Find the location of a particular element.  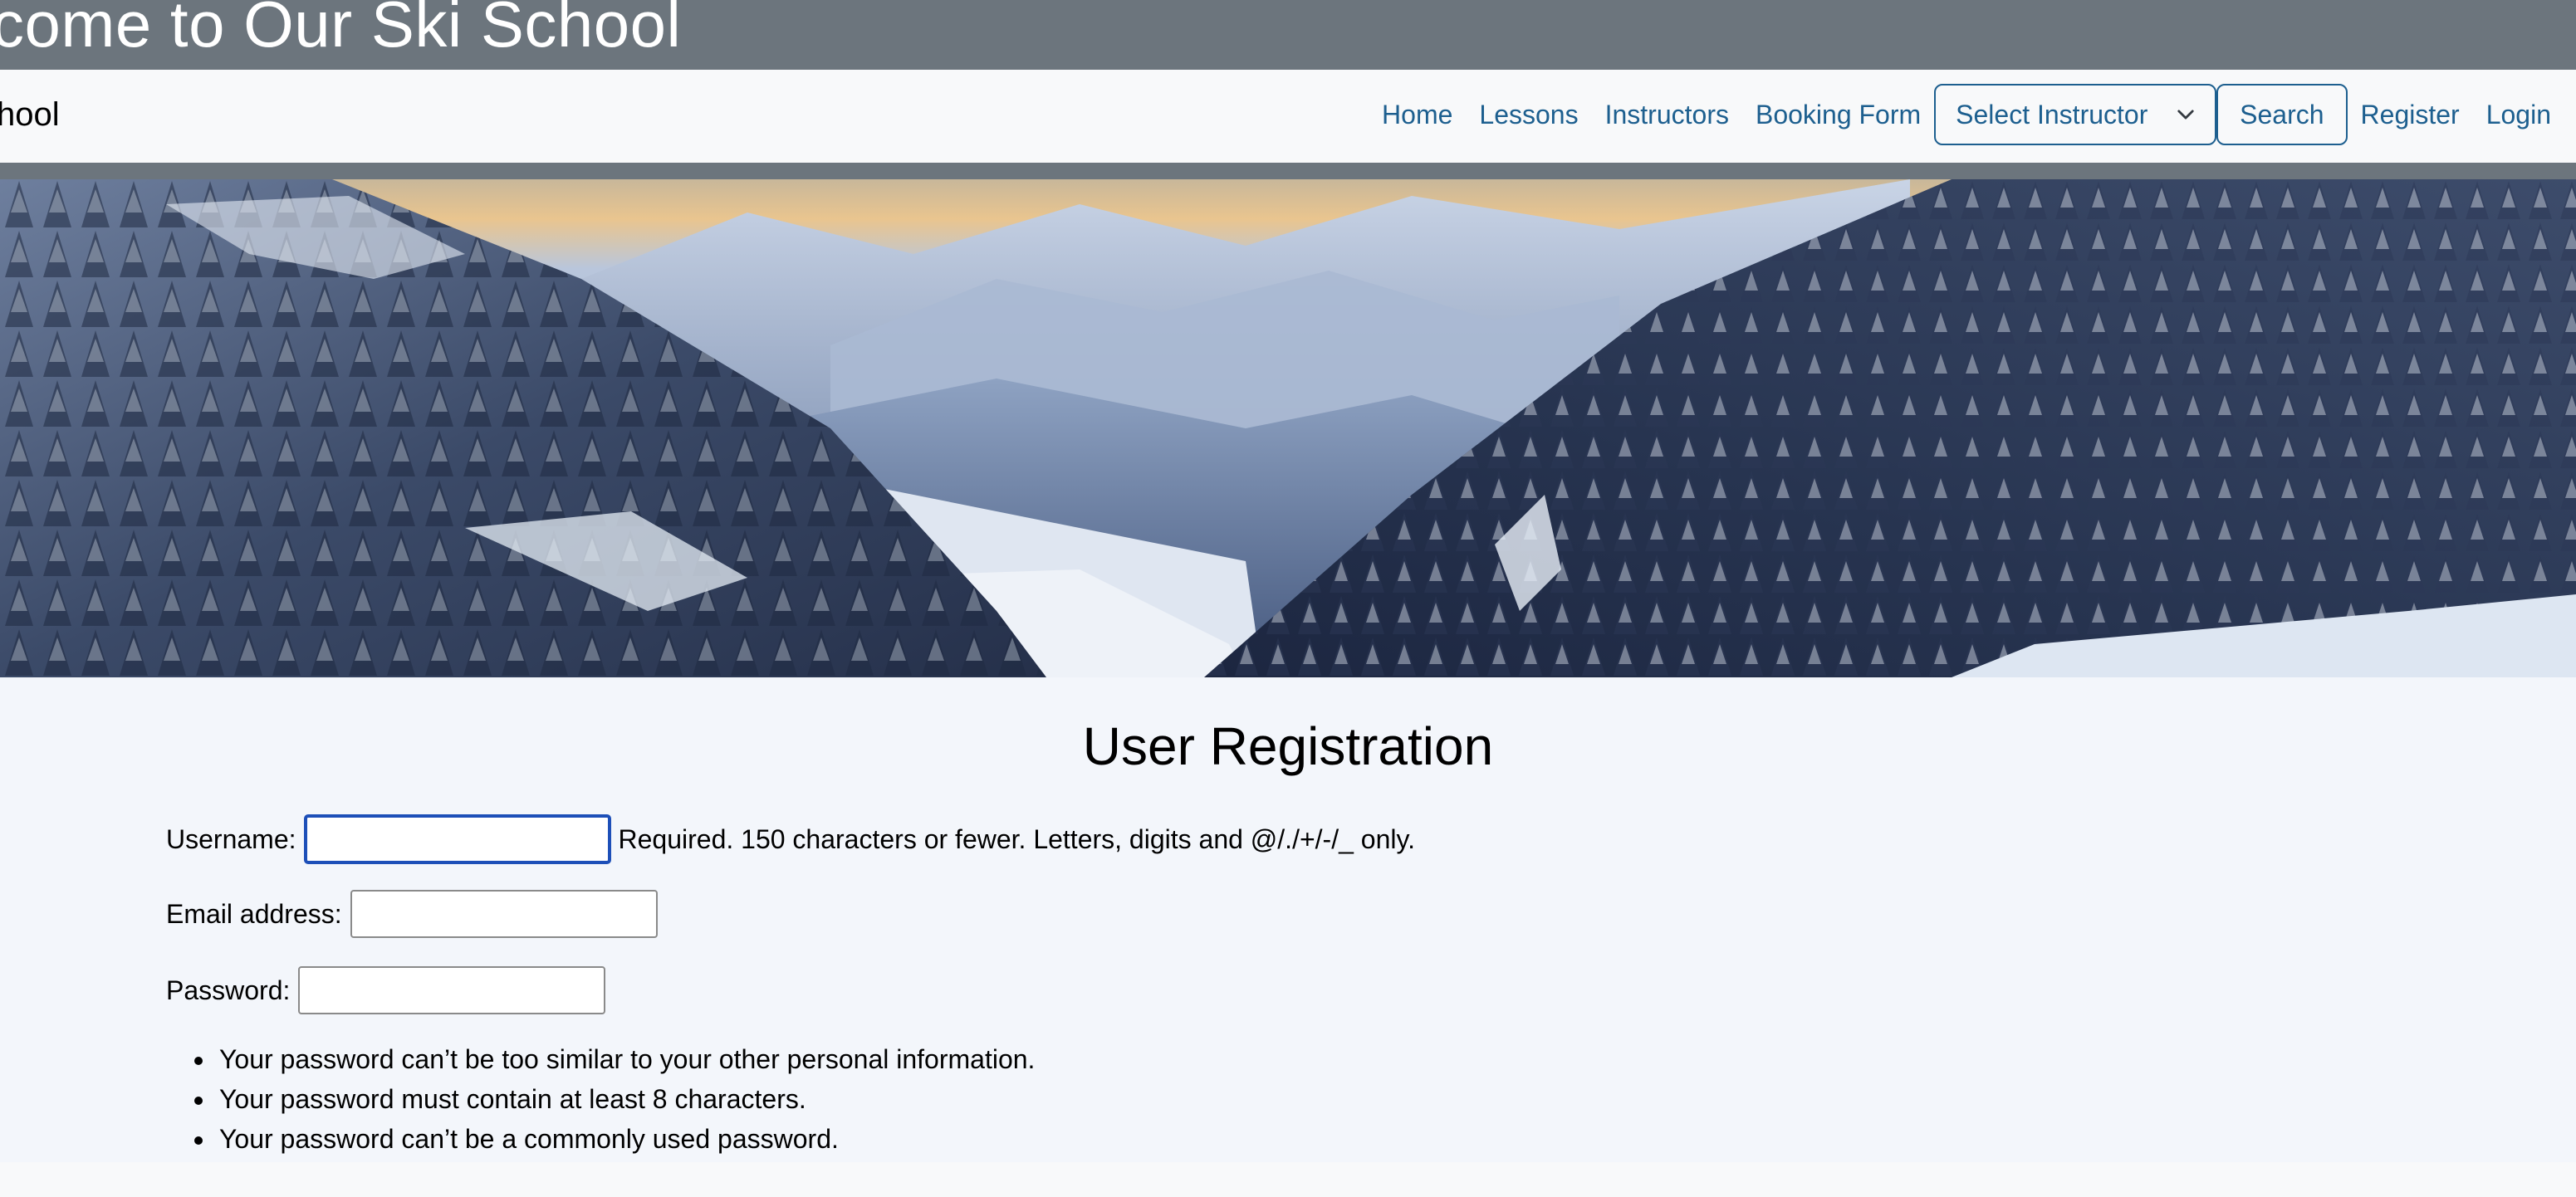

username-label: Username: is located at coordinates (231, 838).